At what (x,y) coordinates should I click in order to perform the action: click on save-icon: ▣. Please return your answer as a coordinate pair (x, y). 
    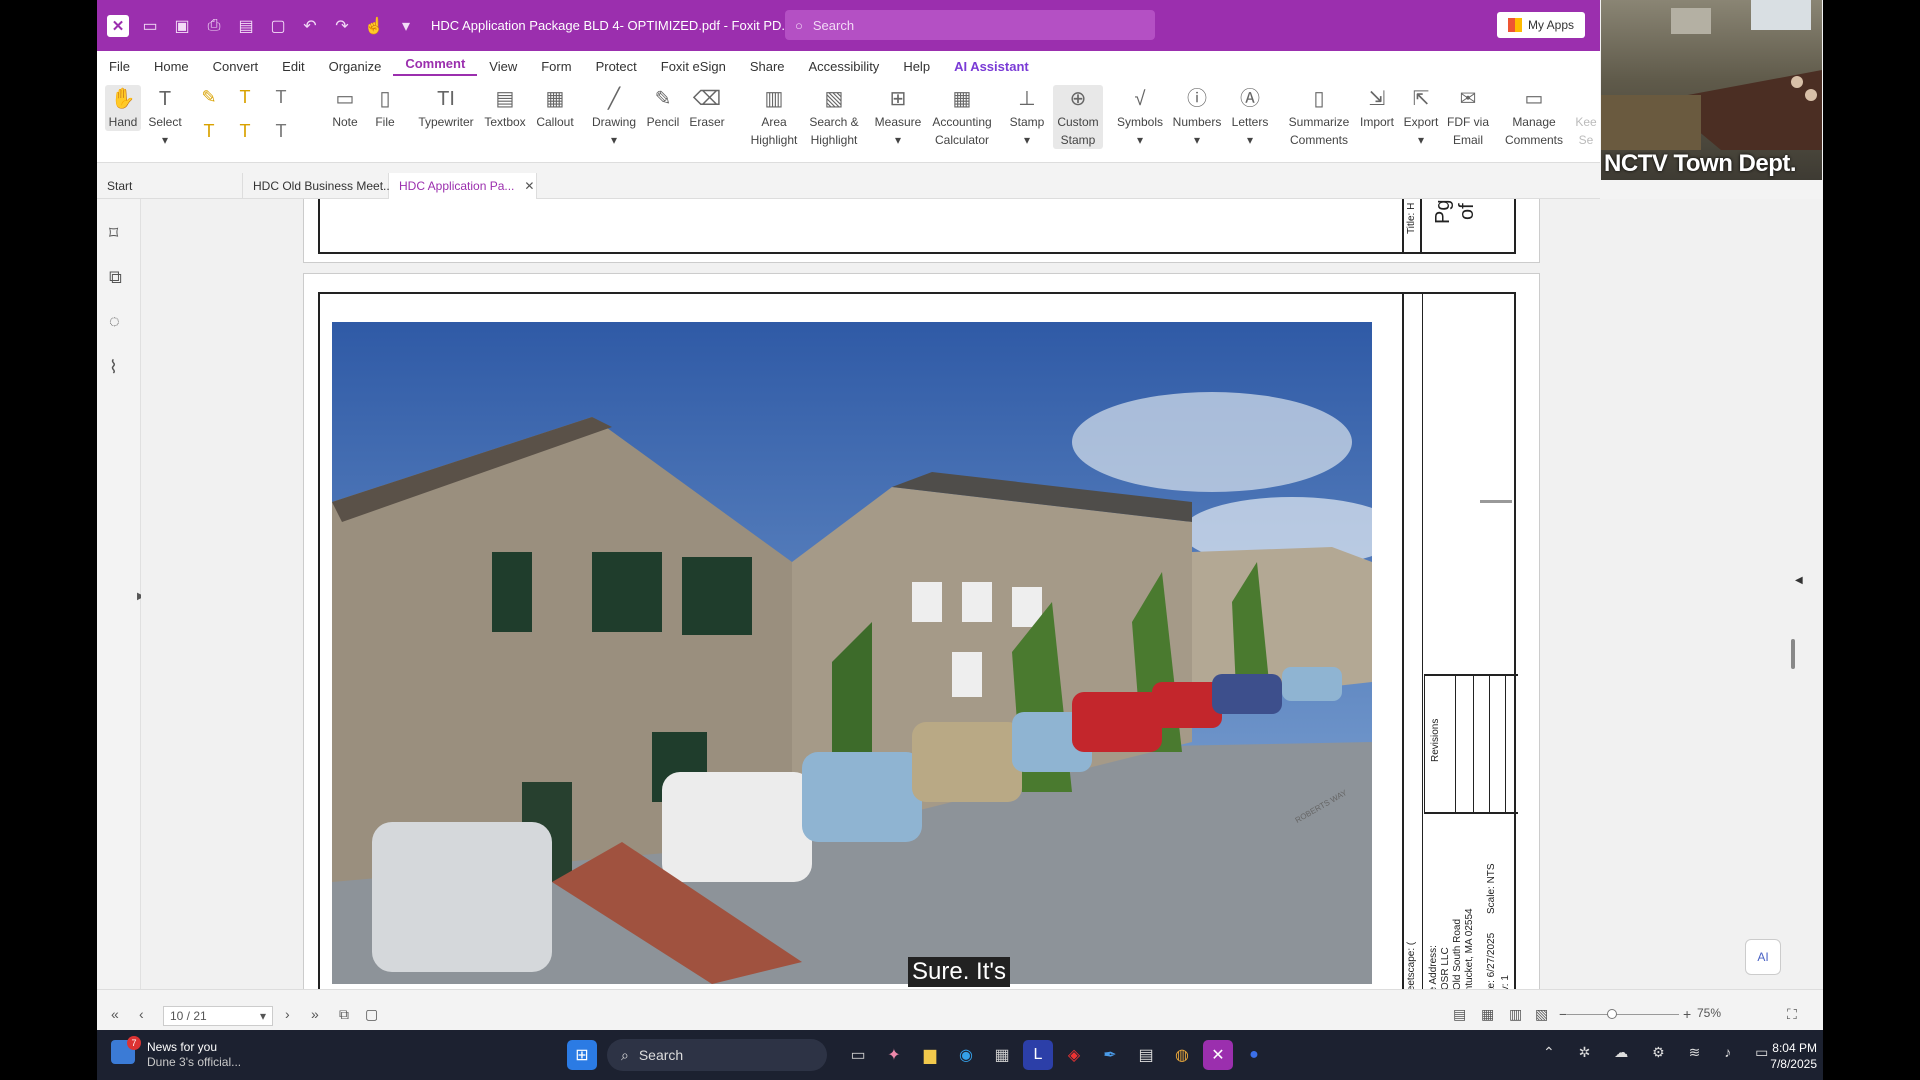
    Looking at the image, I should click on (182, 26).